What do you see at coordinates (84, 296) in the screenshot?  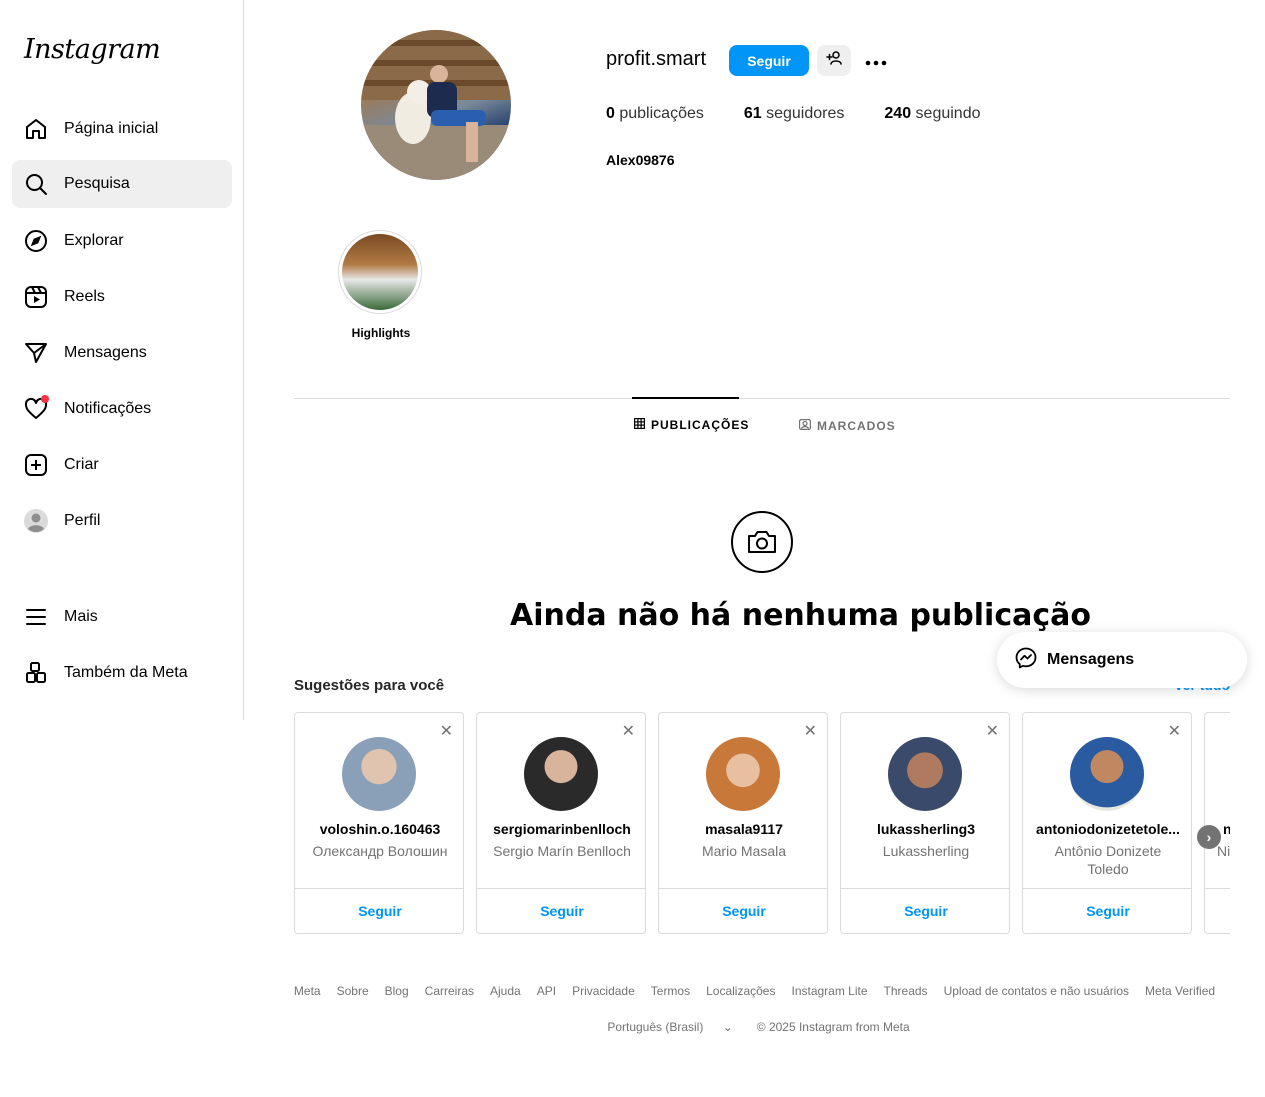 I see `sidebar-item-label: Reels` at bounding box center [84, 296].